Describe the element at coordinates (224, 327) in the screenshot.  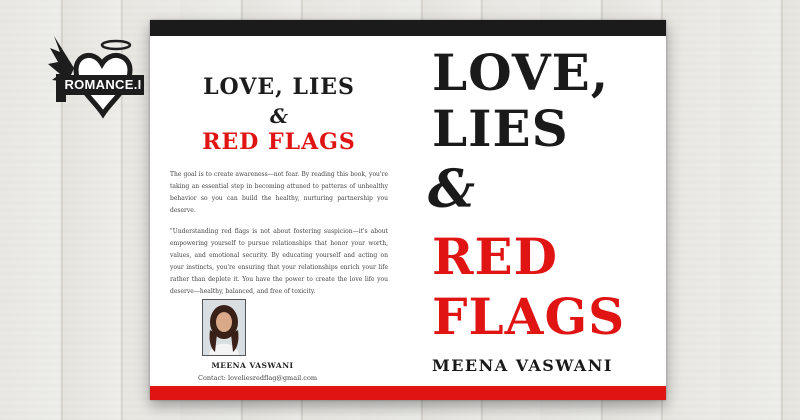
I see `author-photo` at that location.